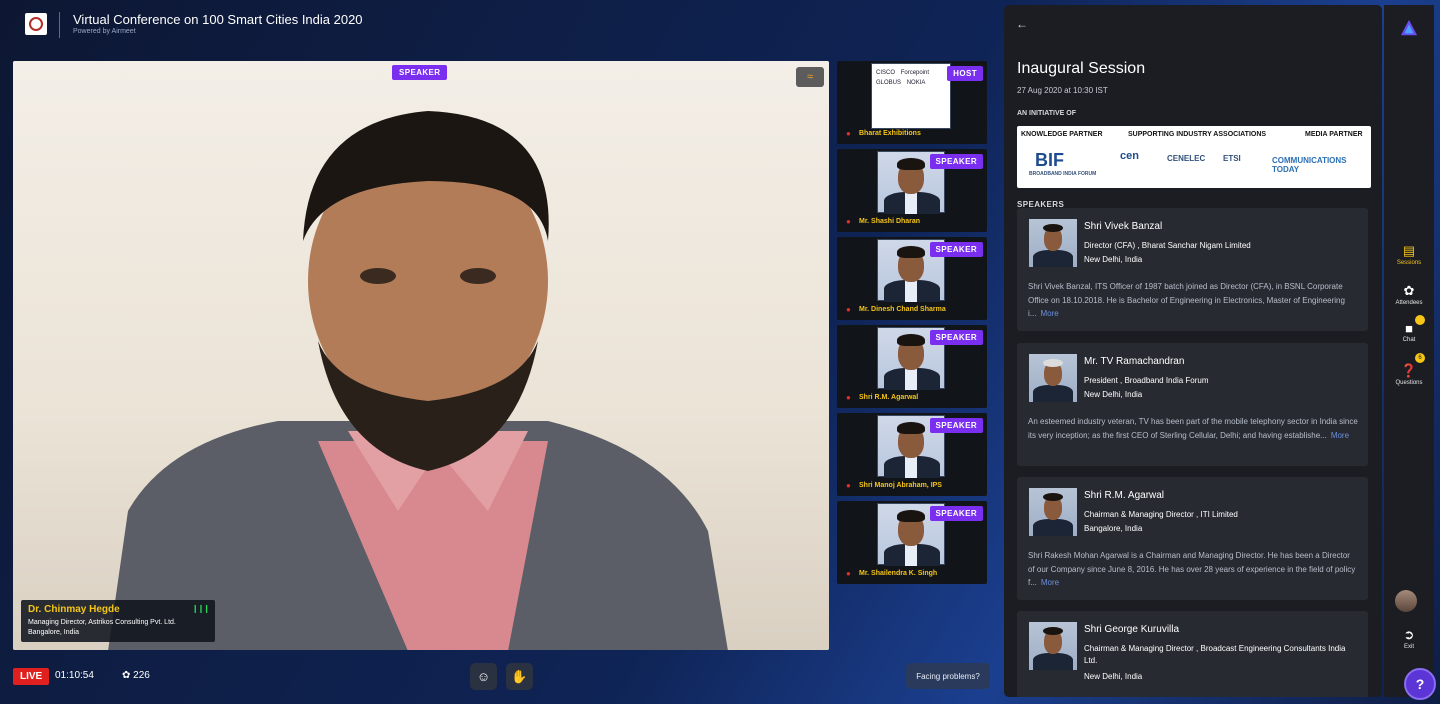 The width and height of the screenshot is (1440, 704). I want to click on participant-name: Mr. Shailendra K. Singh, so click(898, 573).